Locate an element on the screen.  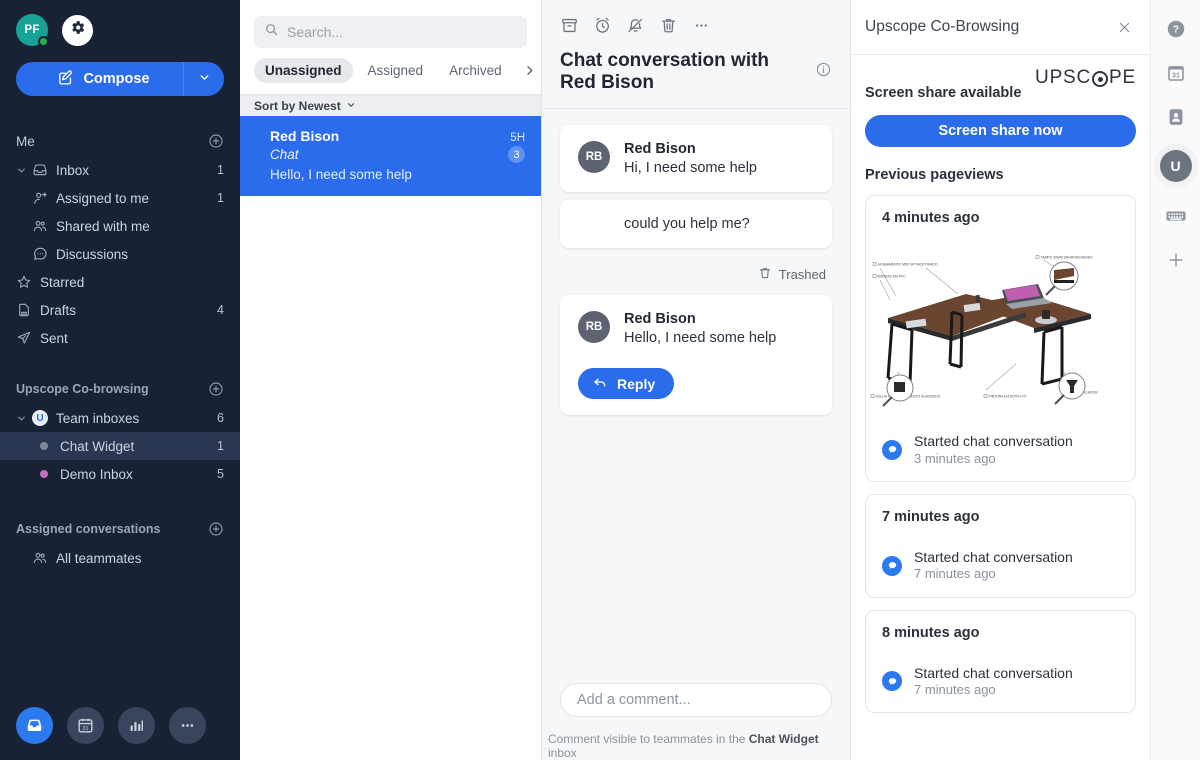
conversation-snippet: Hello, I need some help is located at coordinates (341, 174).